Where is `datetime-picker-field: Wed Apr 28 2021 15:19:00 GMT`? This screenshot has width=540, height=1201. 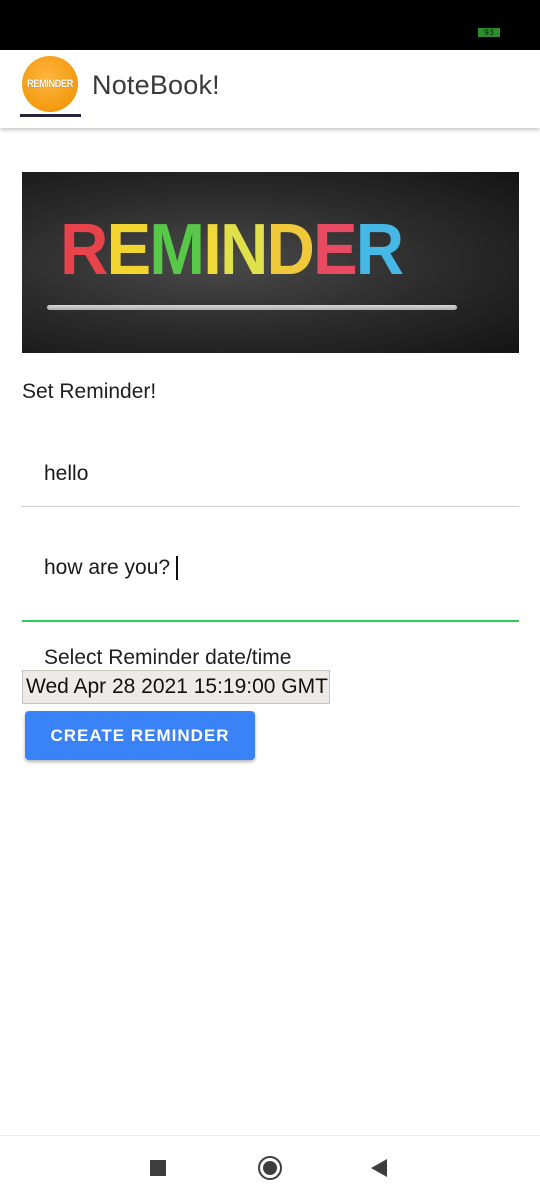 datetime-picker-field: Wed Apr 28 2021 15:19:00 GMT is located at coordinates (176, 687).